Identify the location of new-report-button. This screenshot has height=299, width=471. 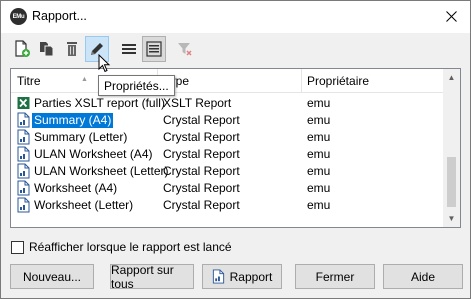
(22, 49).